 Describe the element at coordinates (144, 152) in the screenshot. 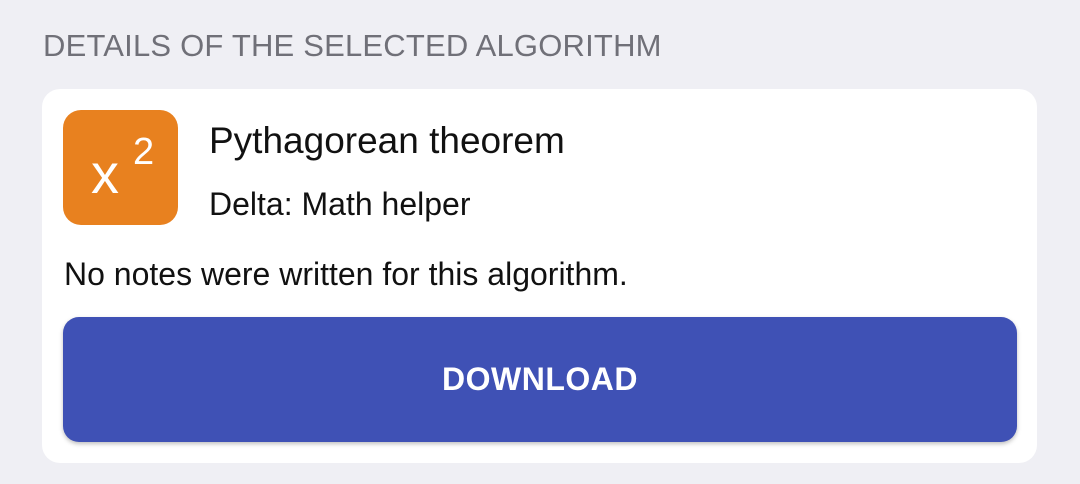

I see `icon-exponent: 2` at that location.